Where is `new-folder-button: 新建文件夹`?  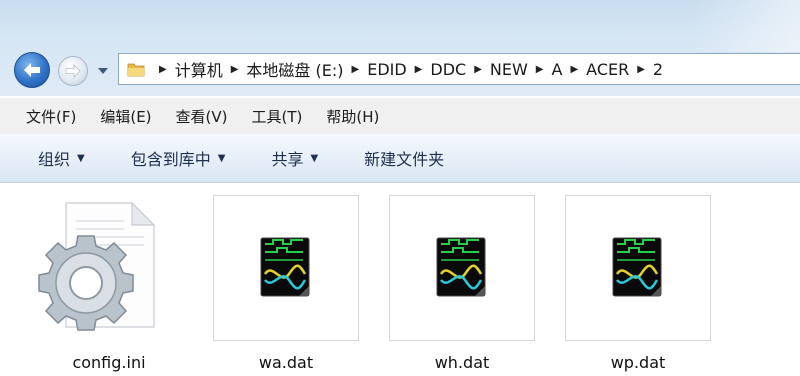
new-folder-button: 新建文件夹 is located at coordinates (404, 158).